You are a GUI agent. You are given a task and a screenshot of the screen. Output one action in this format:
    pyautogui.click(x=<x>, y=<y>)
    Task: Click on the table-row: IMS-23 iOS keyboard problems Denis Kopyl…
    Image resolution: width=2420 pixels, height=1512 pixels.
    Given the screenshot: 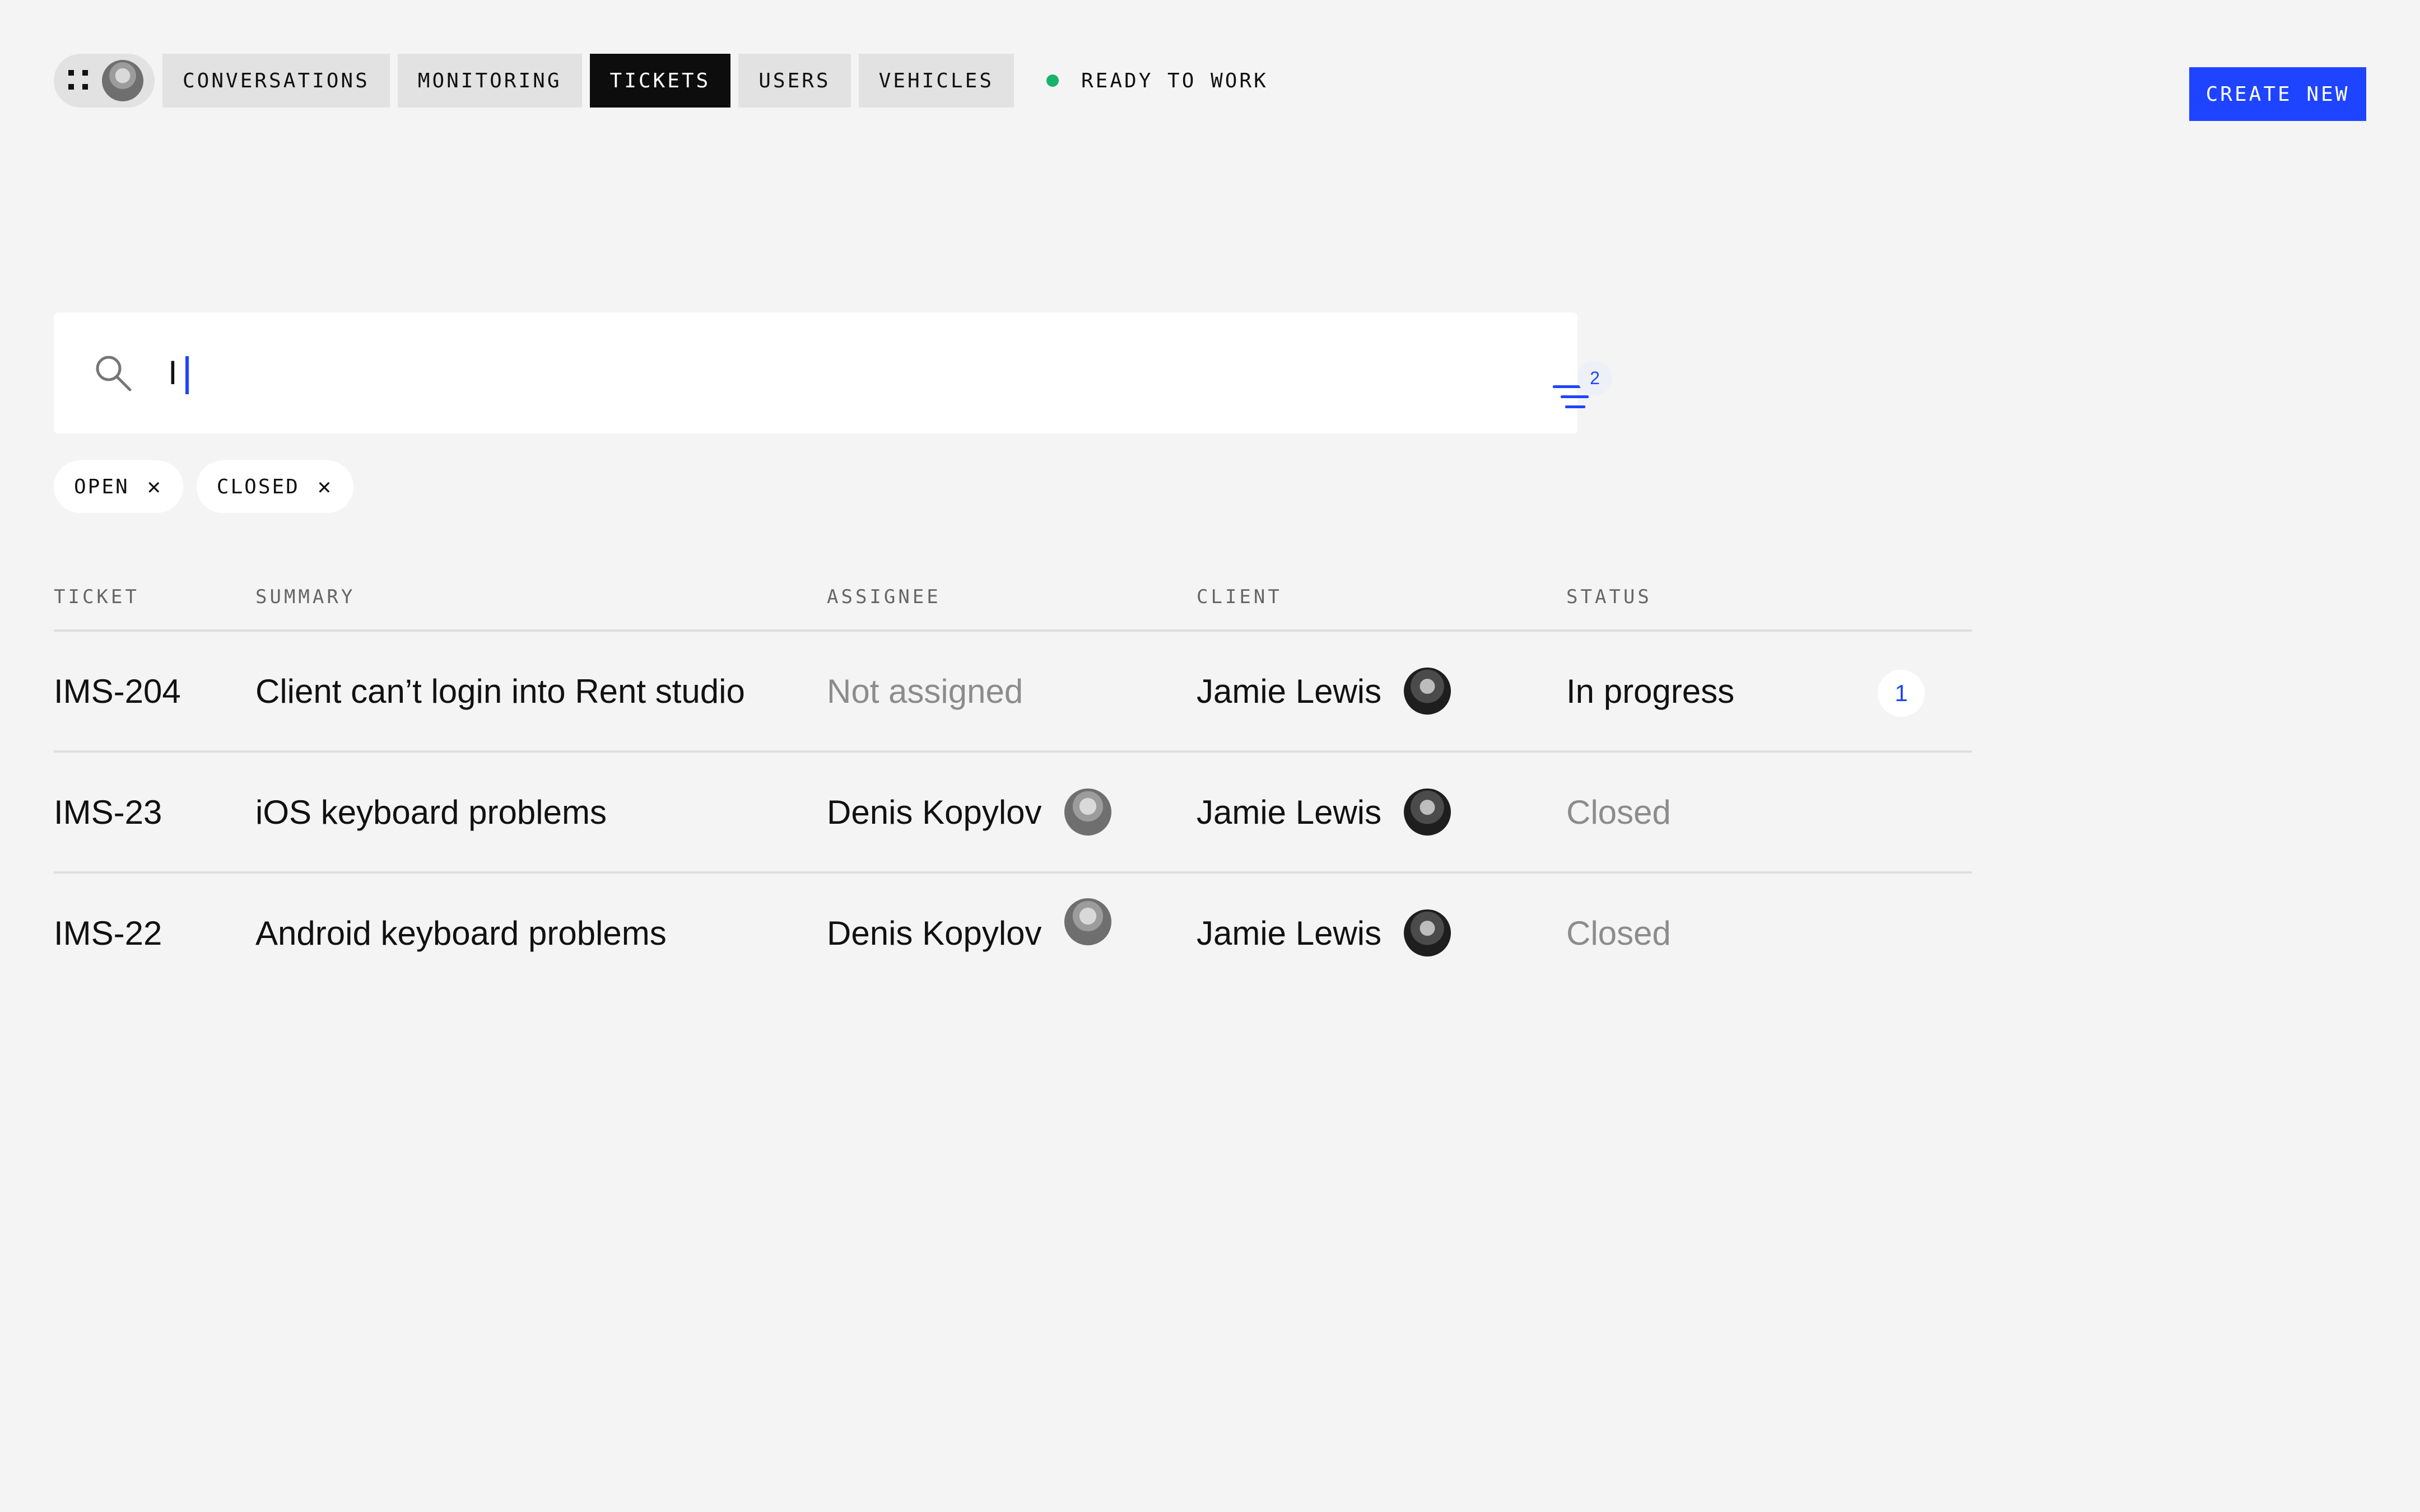 What is the action you would take?
    pyautogui.click(x=1013, y=814)
    